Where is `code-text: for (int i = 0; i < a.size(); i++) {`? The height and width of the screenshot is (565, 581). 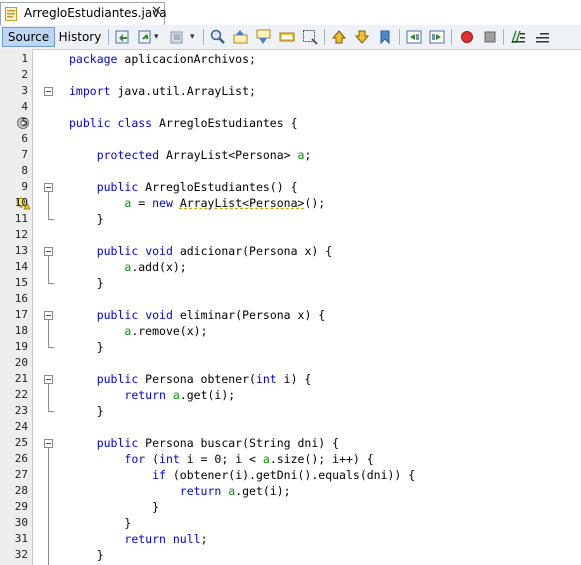
code-text: for (int i = 0; i < a.size(); i++) { is located at coordinates (221, 459).